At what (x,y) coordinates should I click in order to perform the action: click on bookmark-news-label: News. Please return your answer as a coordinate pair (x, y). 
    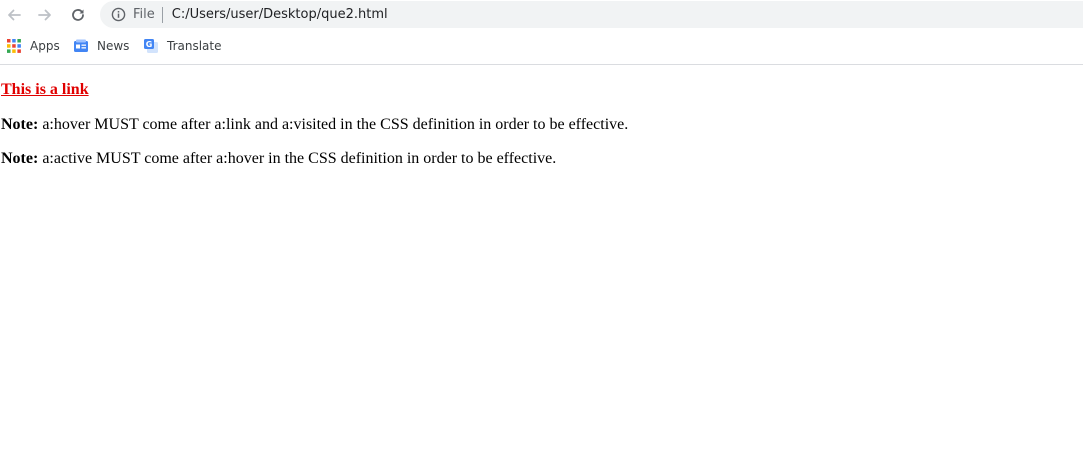
    Looking at the image, I should click on (113, 46).